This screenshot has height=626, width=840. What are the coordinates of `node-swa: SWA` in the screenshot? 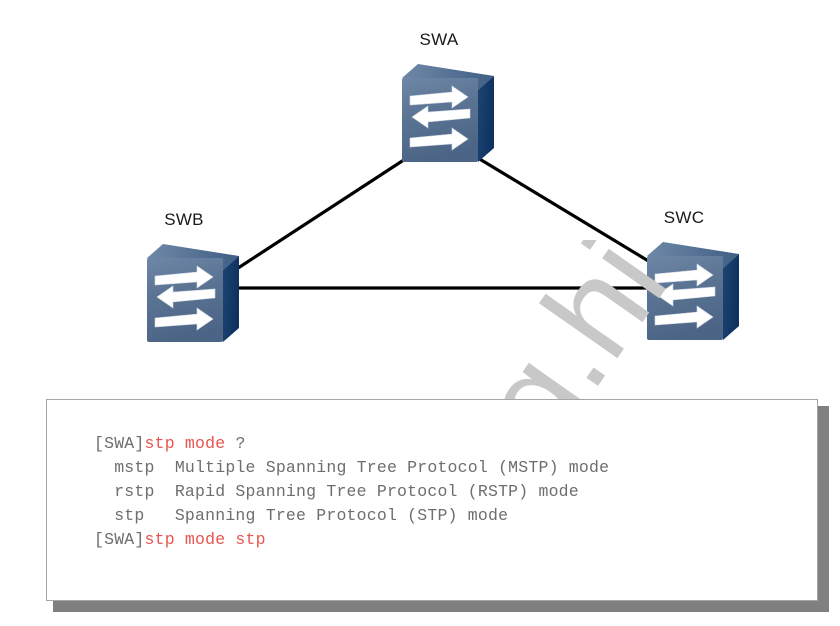 It's located at (448, 99).